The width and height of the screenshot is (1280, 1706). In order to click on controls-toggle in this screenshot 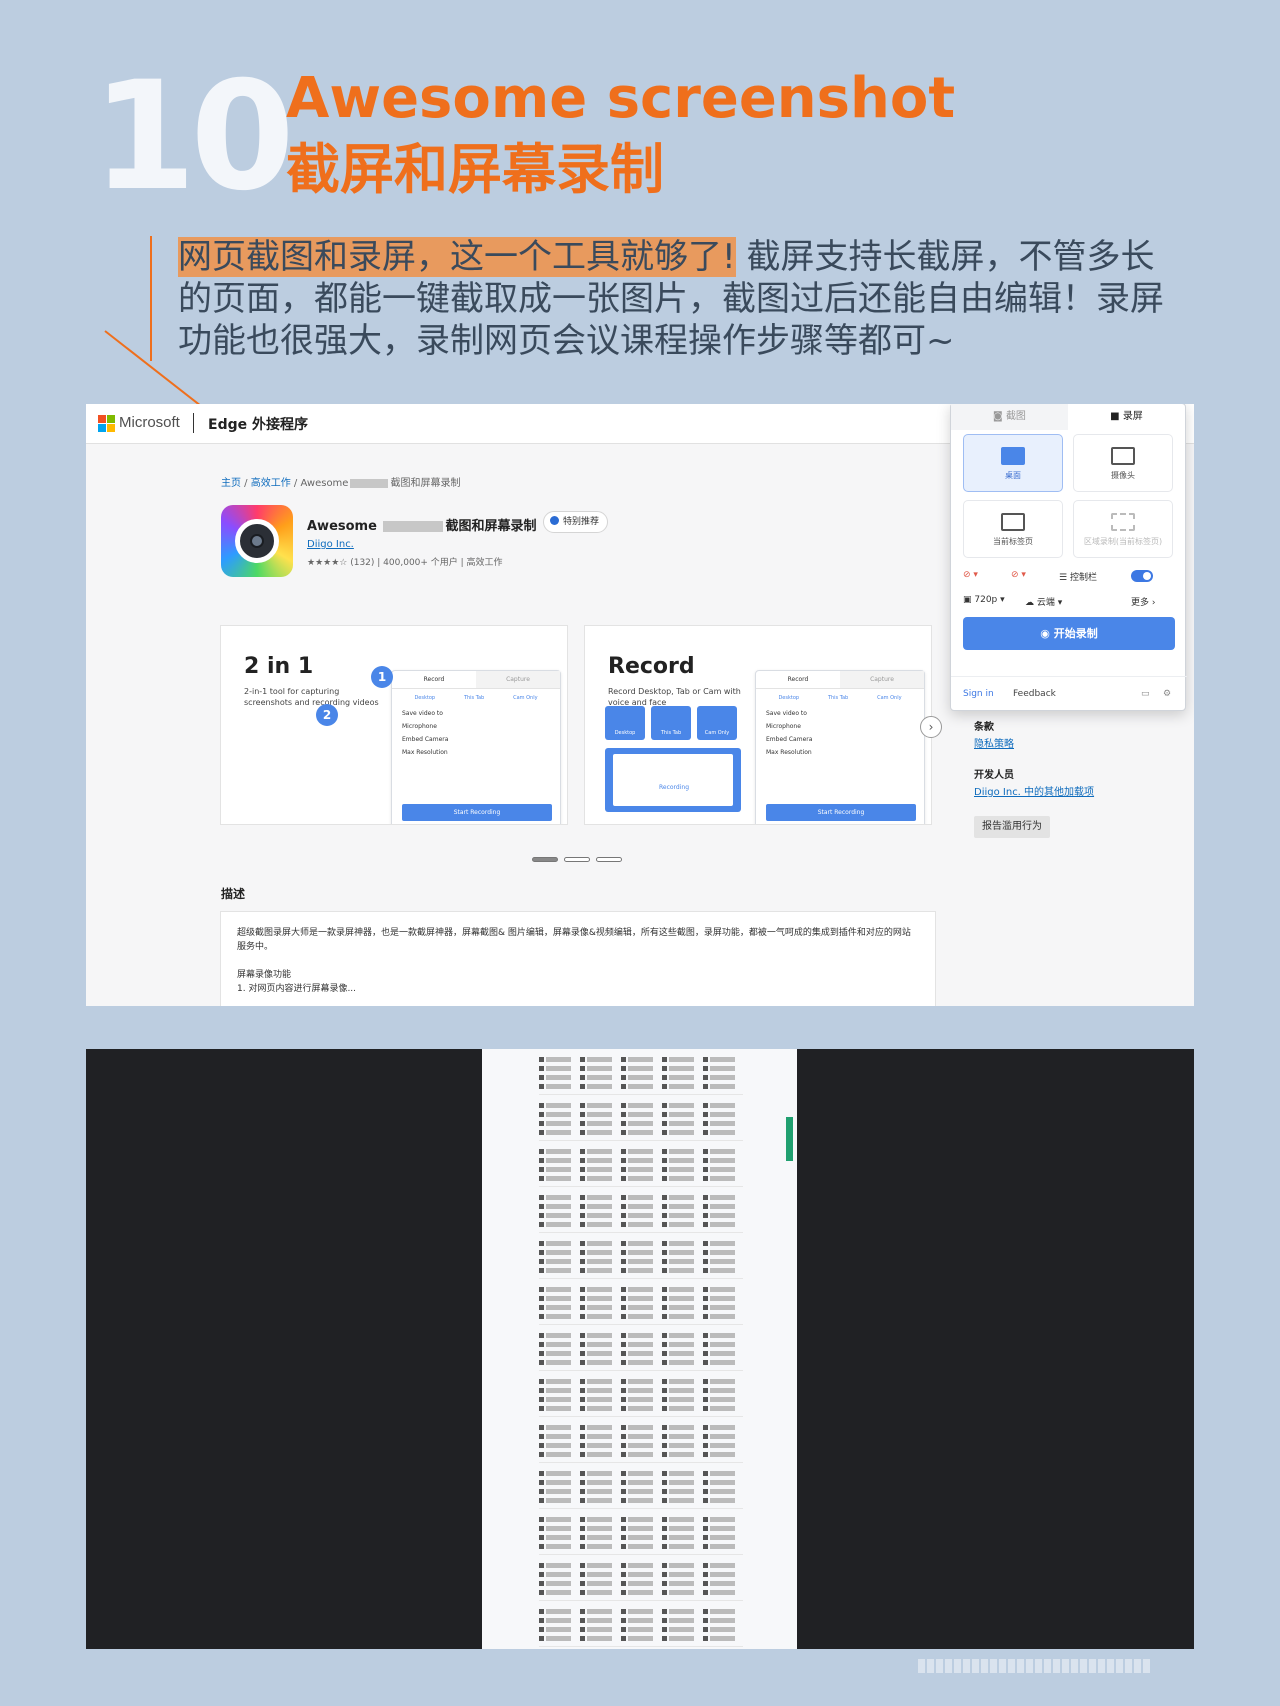, I will do `click(1142, 576)`.